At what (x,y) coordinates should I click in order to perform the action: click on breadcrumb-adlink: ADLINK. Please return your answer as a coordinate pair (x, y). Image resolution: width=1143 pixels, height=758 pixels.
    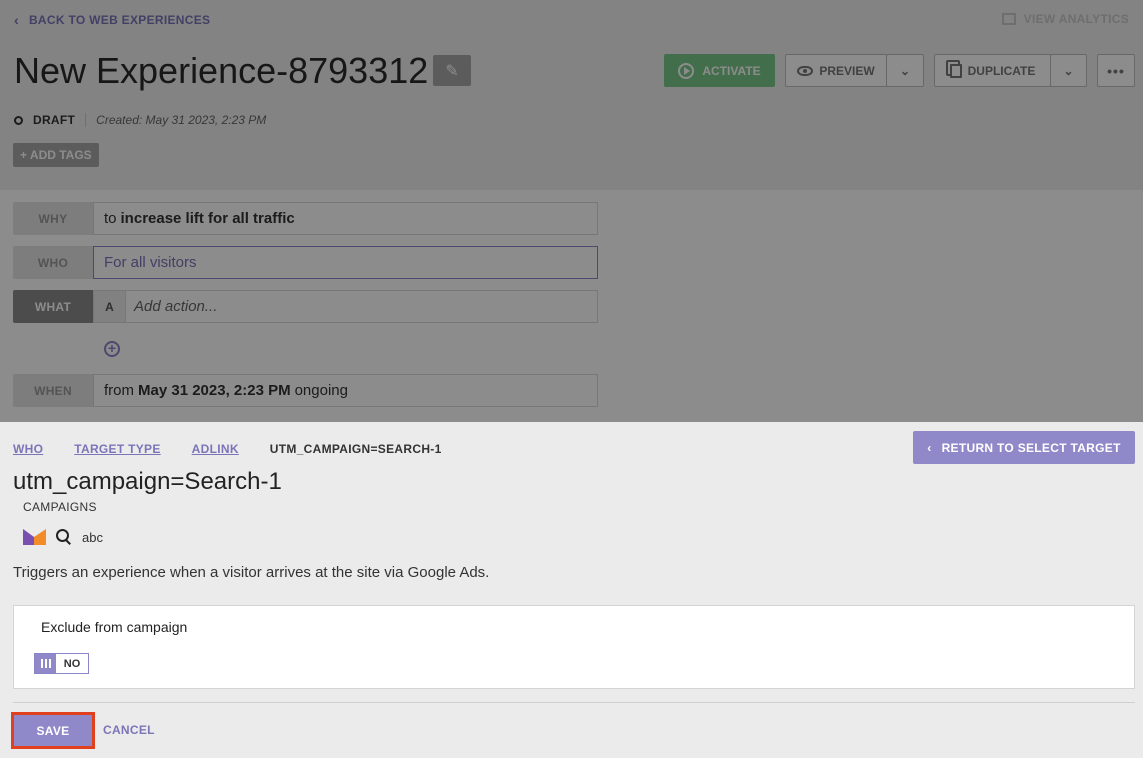
    Looking at the image, I should click on (215, 449).